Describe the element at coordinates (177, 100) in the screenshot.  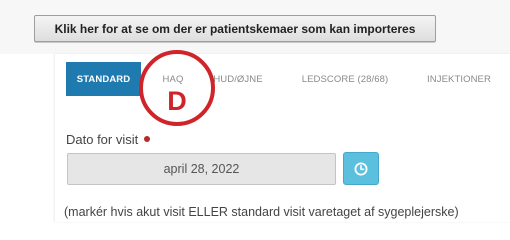
I see `annotation-label: D` at that location.